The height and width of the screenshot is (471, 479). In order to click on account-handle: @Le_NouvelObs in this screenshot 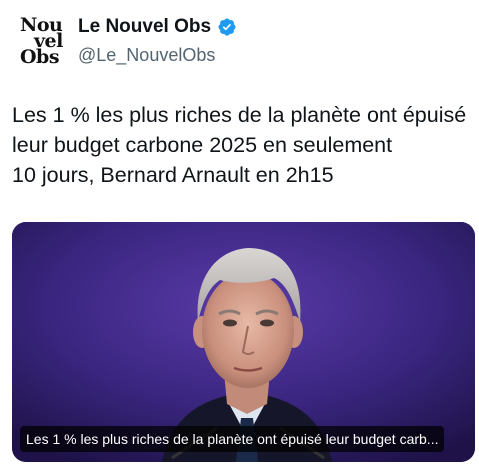, I will do `click(146, 55)`.